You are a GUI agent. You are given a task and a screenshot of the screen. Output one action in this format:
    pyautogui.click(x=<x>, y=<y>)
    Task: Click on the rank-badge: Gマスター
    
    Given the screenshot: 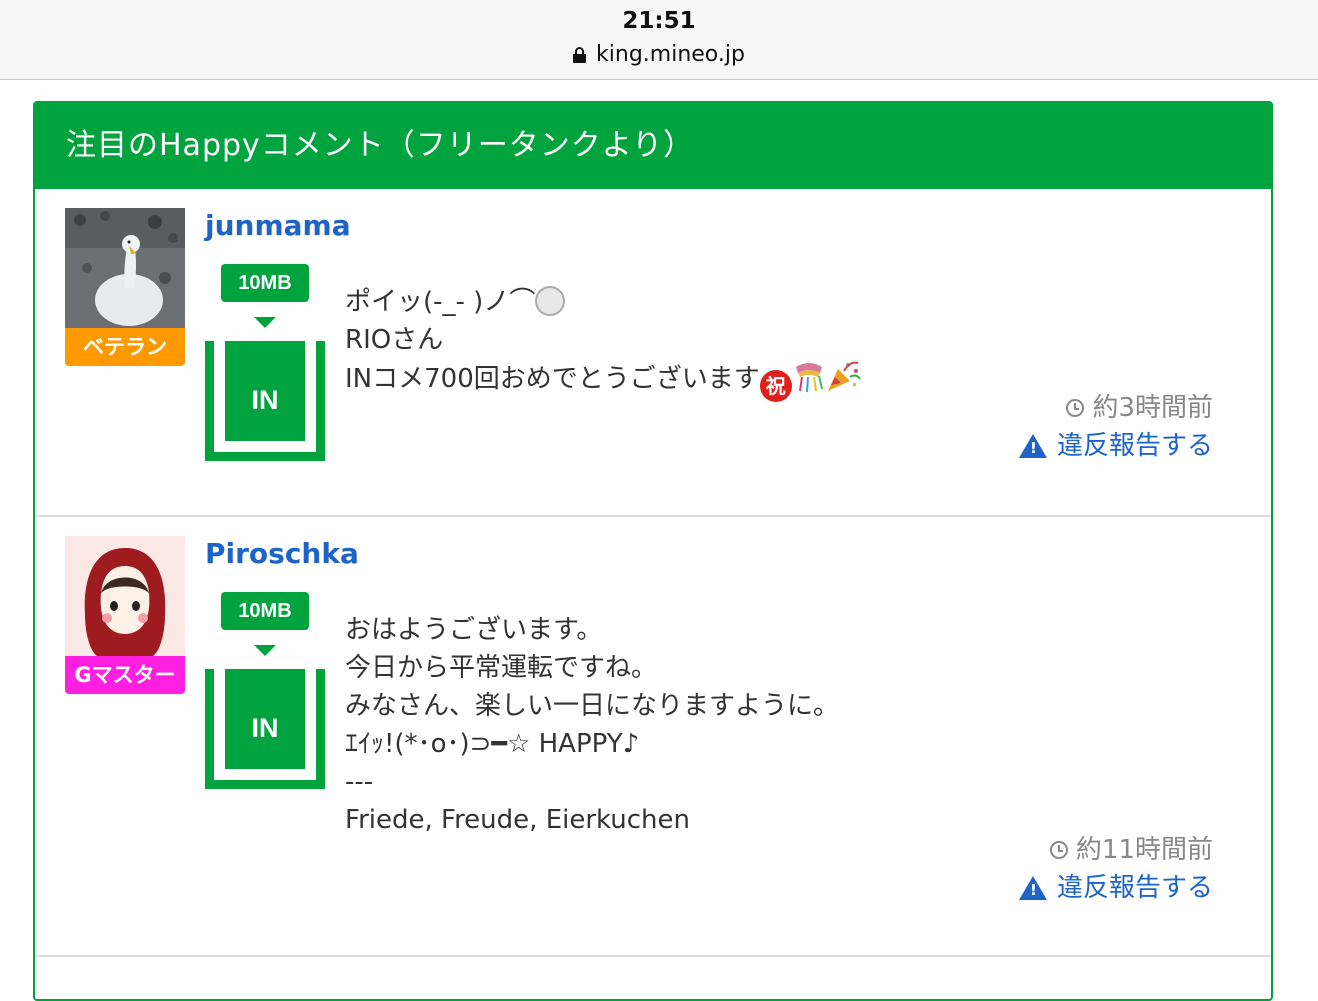 What is the action you would take?
    pyautogui.click(x=125, y=675)
    